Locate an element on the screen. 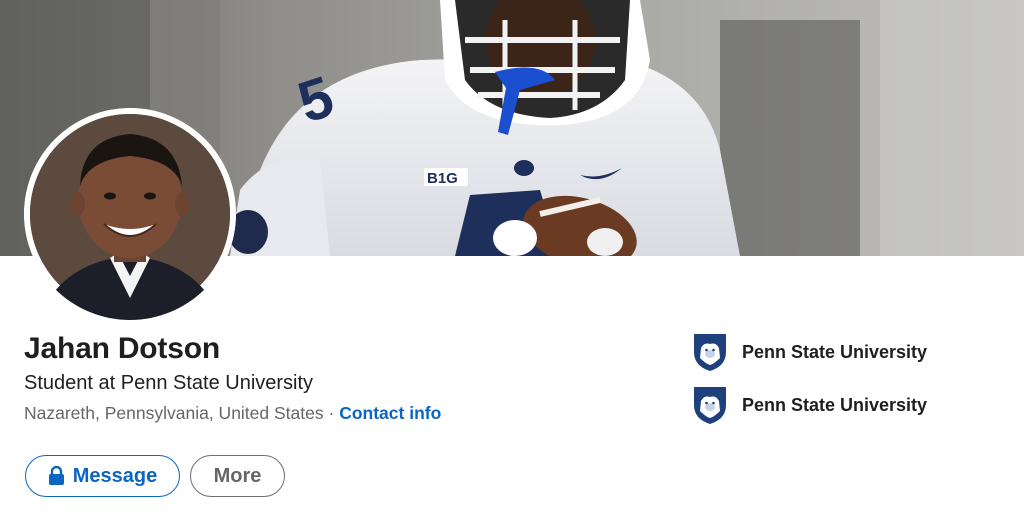 This screenshot has height=524, width=1024. more-button-label: More is located at coordinates (237, 475).